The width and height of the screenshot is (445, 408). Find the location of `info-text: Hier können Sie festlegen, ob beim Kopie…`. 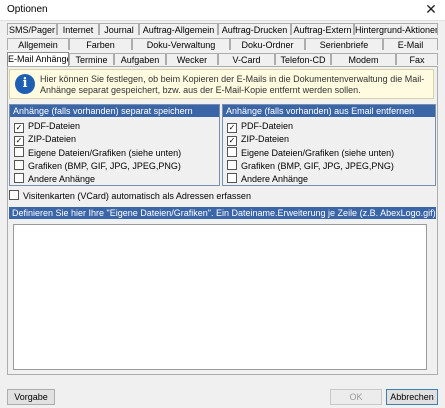

info-text: Hier können Sie festlegen, ob beim Kopie… is located at coordinates (232, 84).